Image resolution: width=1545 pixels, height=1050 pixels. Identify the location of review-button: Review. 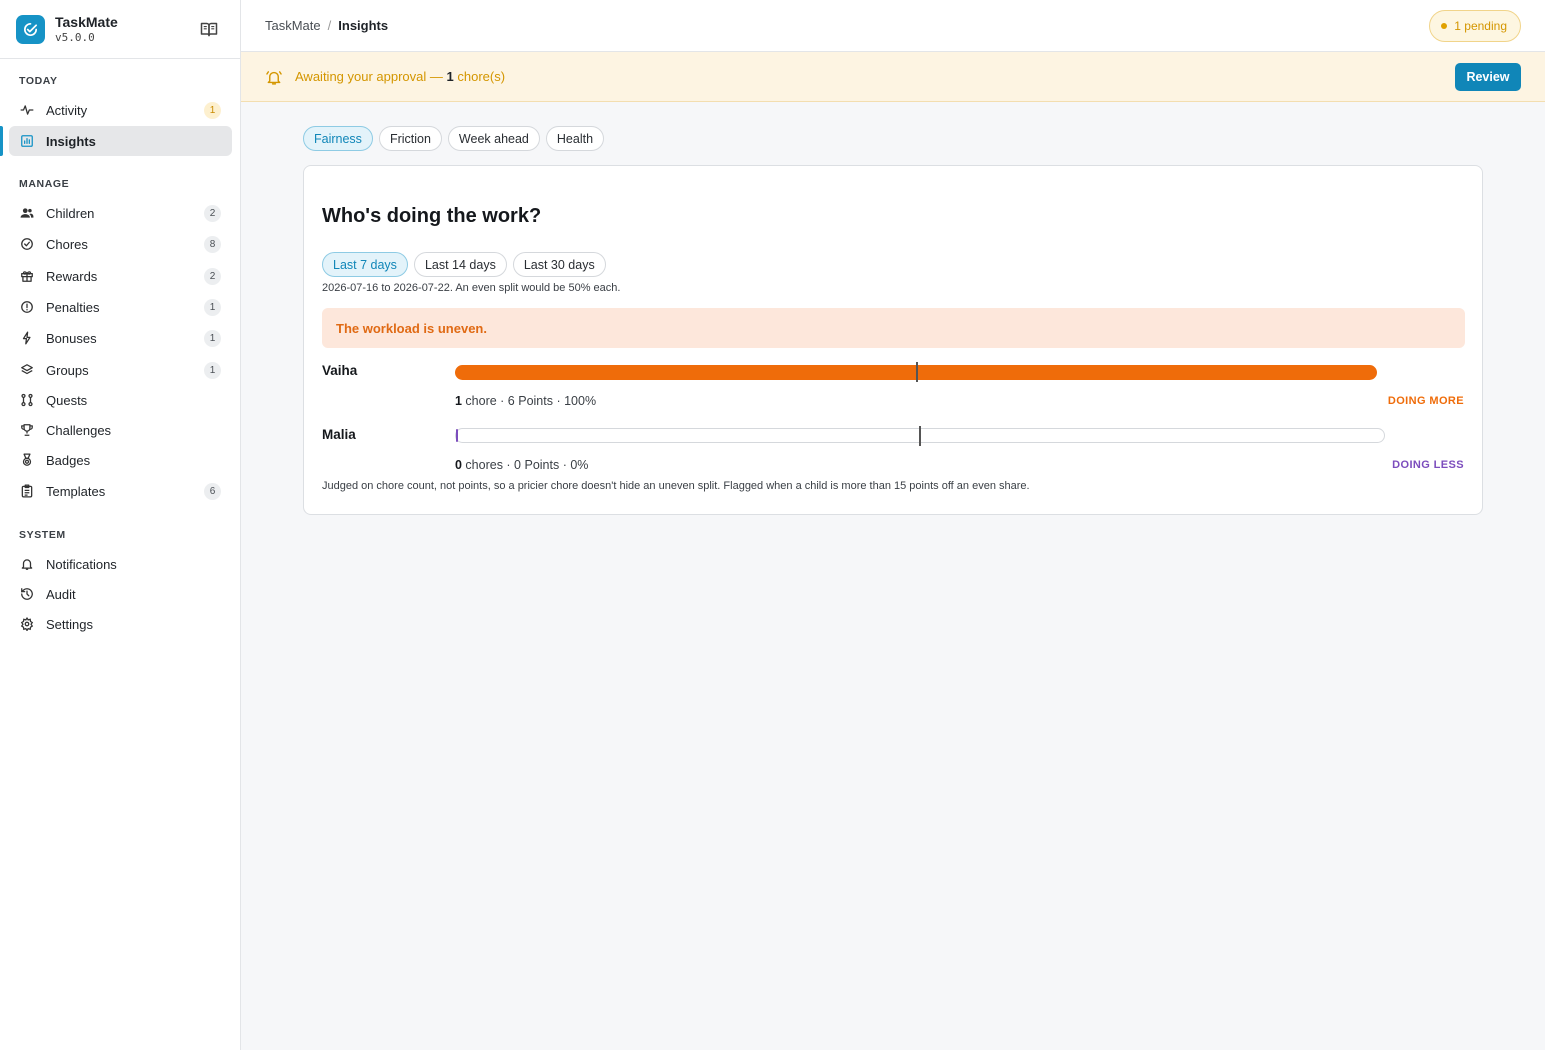
(1488, 77).